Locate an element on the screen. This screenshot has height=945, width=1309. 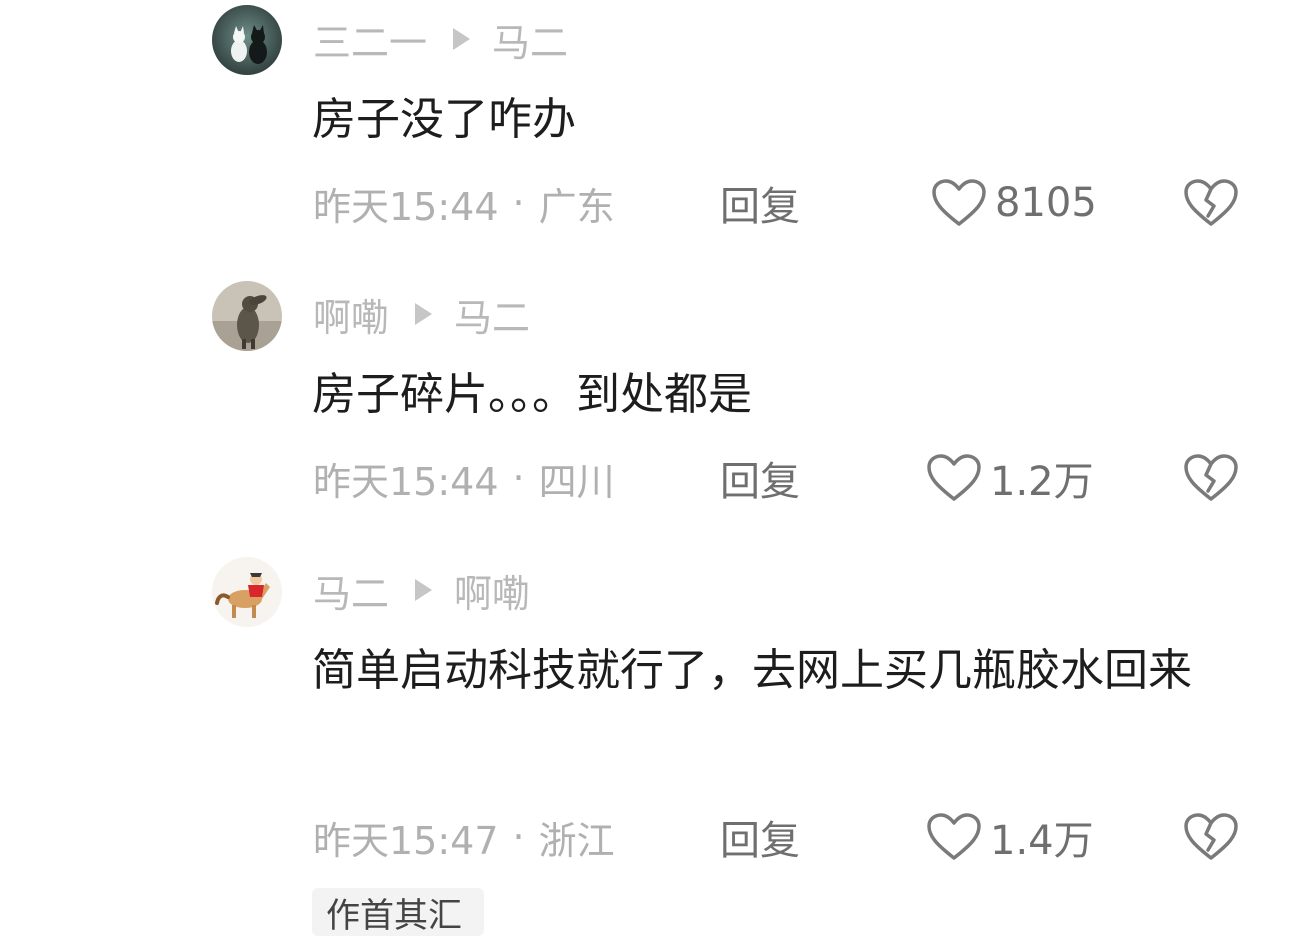
comment-header: 啊嘞 马二 is located at coordinates (421, 314).